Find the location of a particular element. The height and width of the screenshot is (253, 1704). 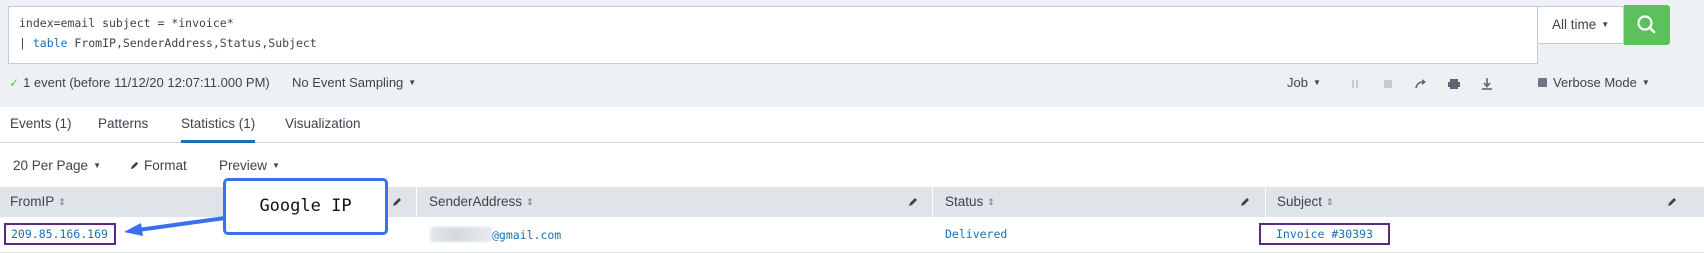

cell-senderaddress: @gmail.com is located at coordinates (495, 234).